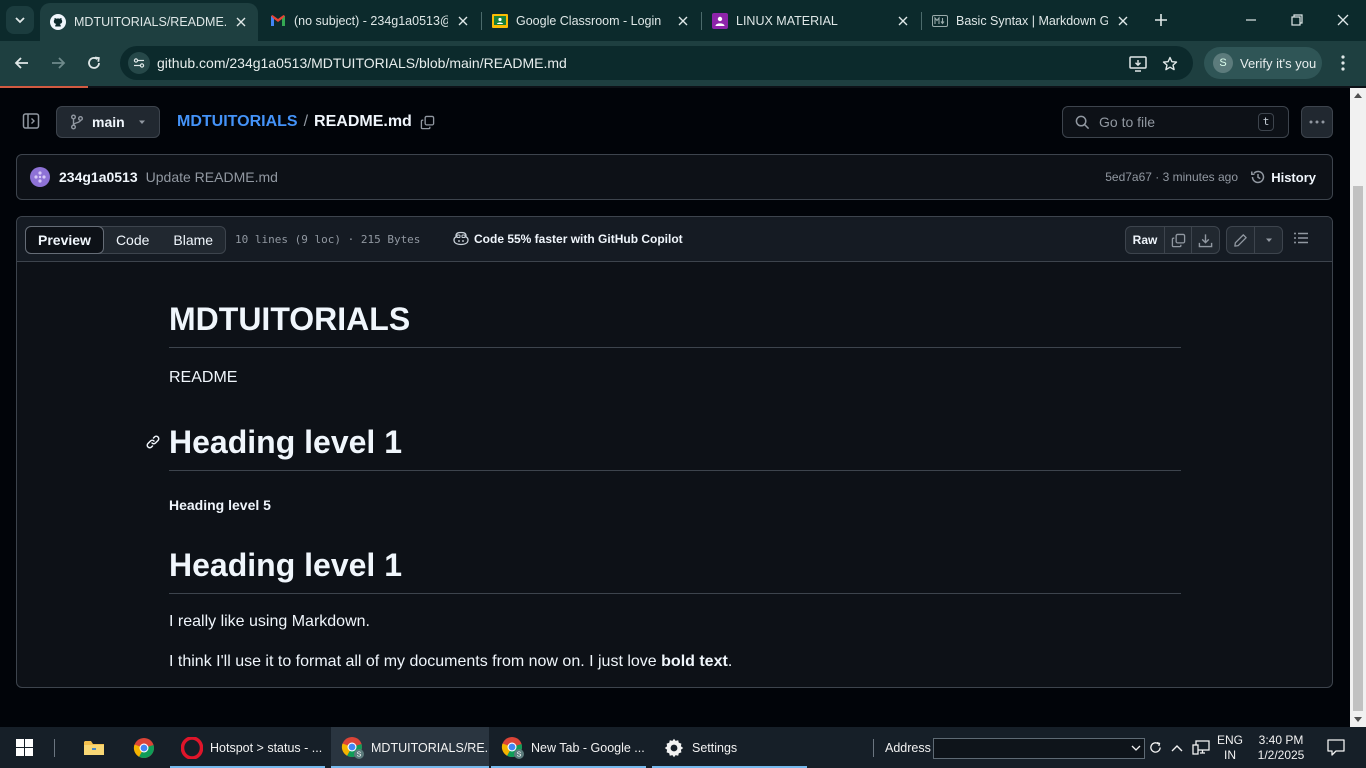  I want to click on history-button: History, so click(1283, 177).